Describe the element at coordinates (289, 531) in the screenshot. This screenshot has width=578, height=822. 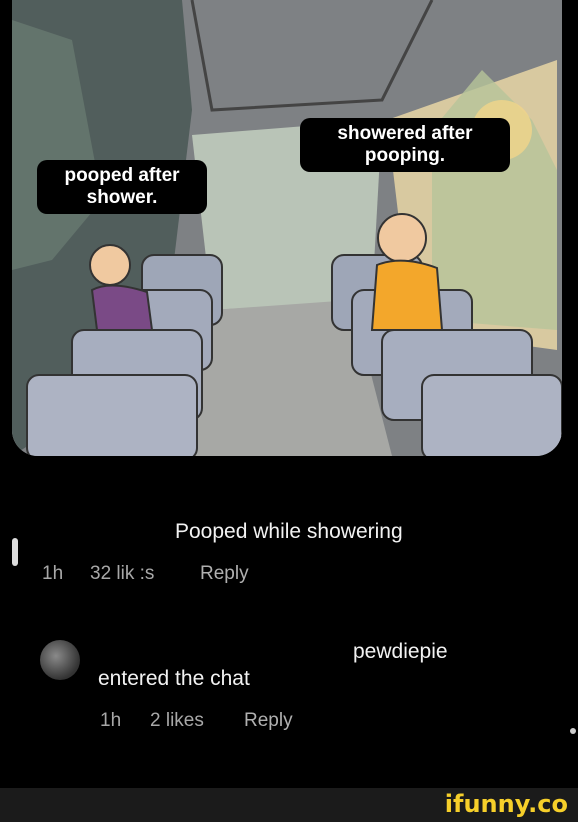
I see `comment-text: Pooped while showering` at that location.